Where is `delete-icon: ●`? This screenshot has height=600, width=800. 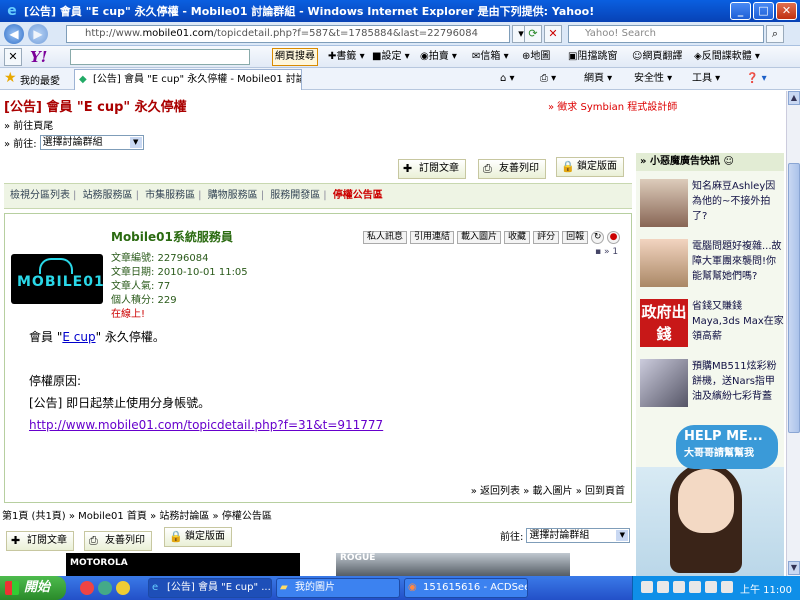 delete-icon: ● is located at coordinates (614, 237).